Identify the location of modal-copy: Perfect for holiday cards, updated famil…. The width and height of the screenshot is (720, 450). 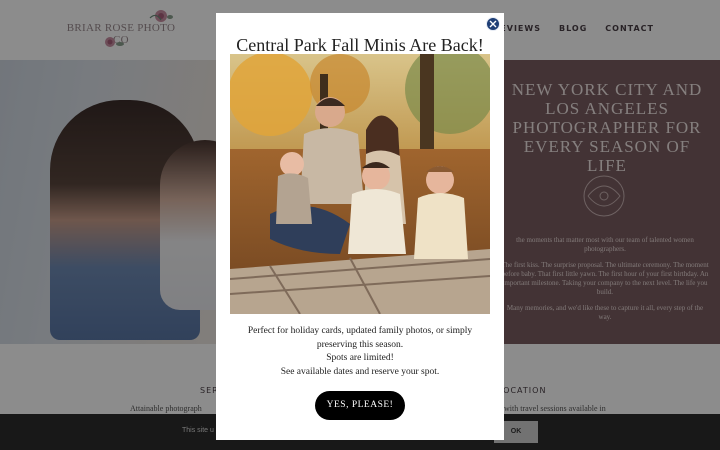
(360, 352).